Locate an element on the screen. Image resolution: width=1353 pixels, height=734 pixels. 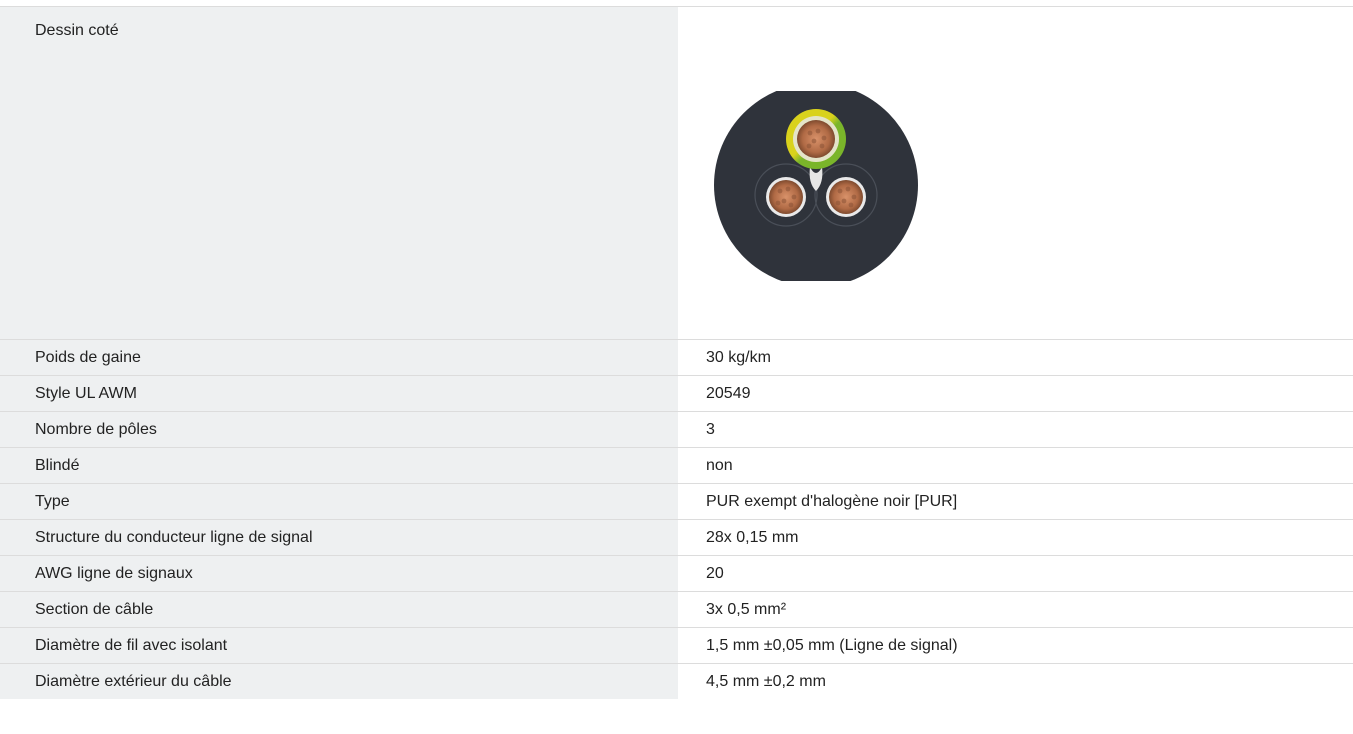
spec-label: Diamètre extérieur du câble is located at coordinates (339, 681).